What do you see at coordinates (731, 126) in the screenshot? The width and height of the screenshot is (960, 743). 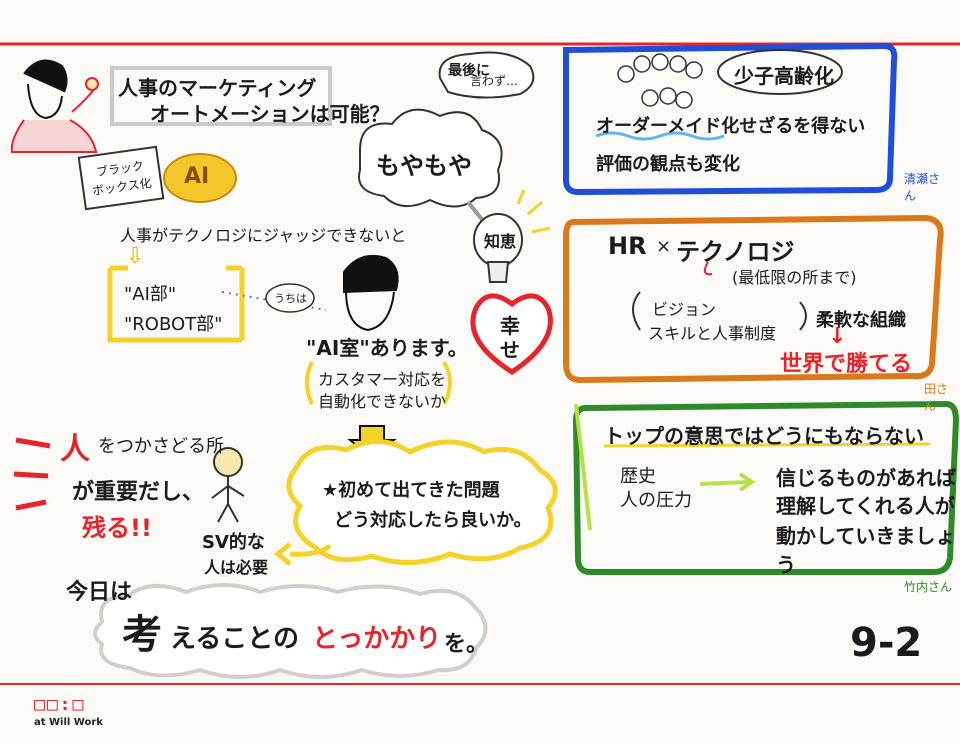 I see `blue-box-line1: オーダーメイド化せざるを得ない` at bounding box center [731, 126].